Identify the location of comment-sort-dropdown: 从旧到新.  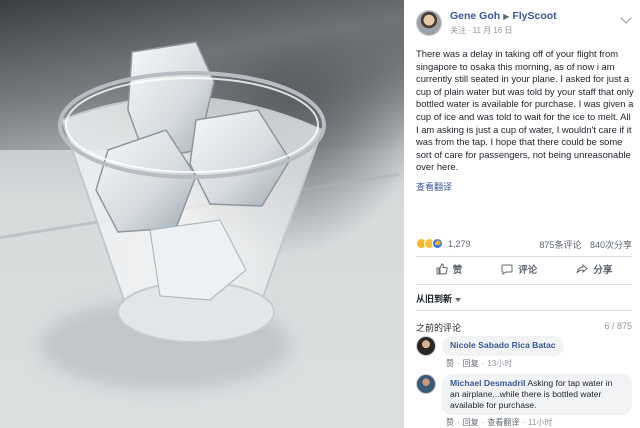
(439, 298).